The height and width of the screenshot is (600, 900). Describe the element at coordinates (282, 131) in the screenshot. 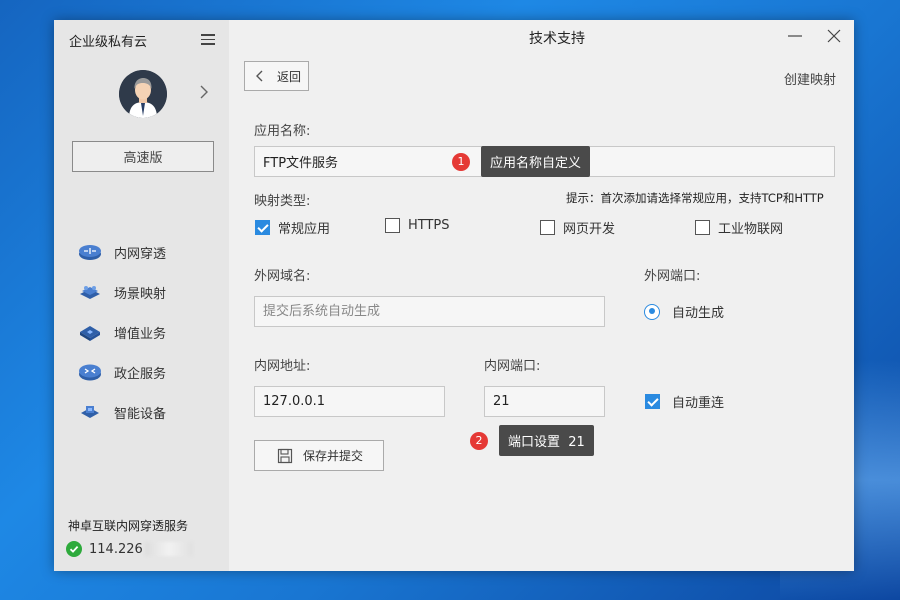

I see `app-name-label: 应用名称:` at that location.